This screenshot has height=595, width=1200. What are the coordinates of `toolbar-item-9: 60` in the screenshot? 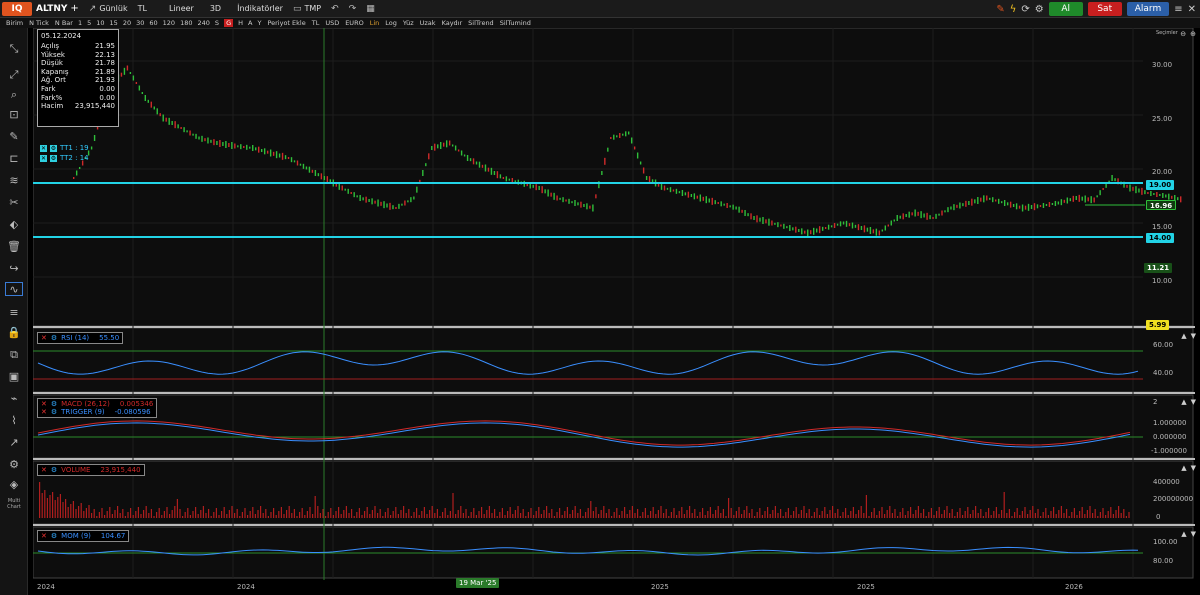 It's located at (153, 23).